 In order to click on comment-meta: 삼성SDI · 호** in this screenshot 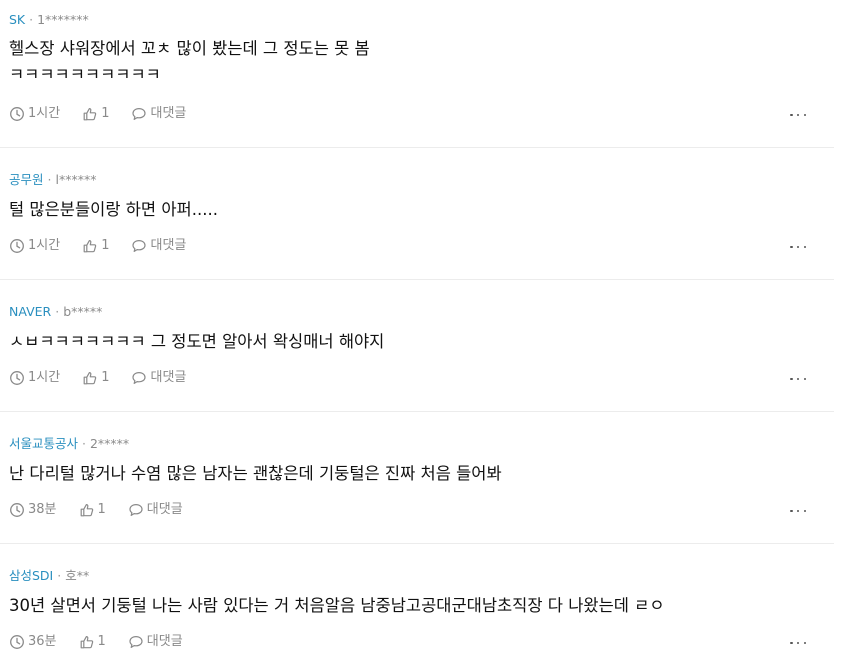, I will do `click(49, 576)`.